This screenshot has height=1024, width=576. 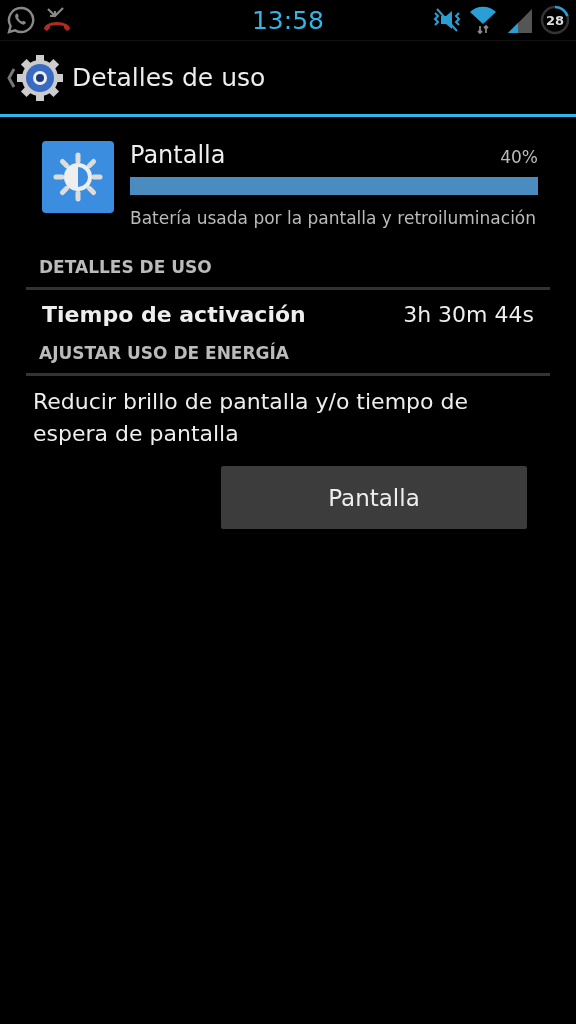 What do you see at coordinates (287, 20) in the screenshot?
I see `clock-time: 13:58` at bounding box center [287, 20].